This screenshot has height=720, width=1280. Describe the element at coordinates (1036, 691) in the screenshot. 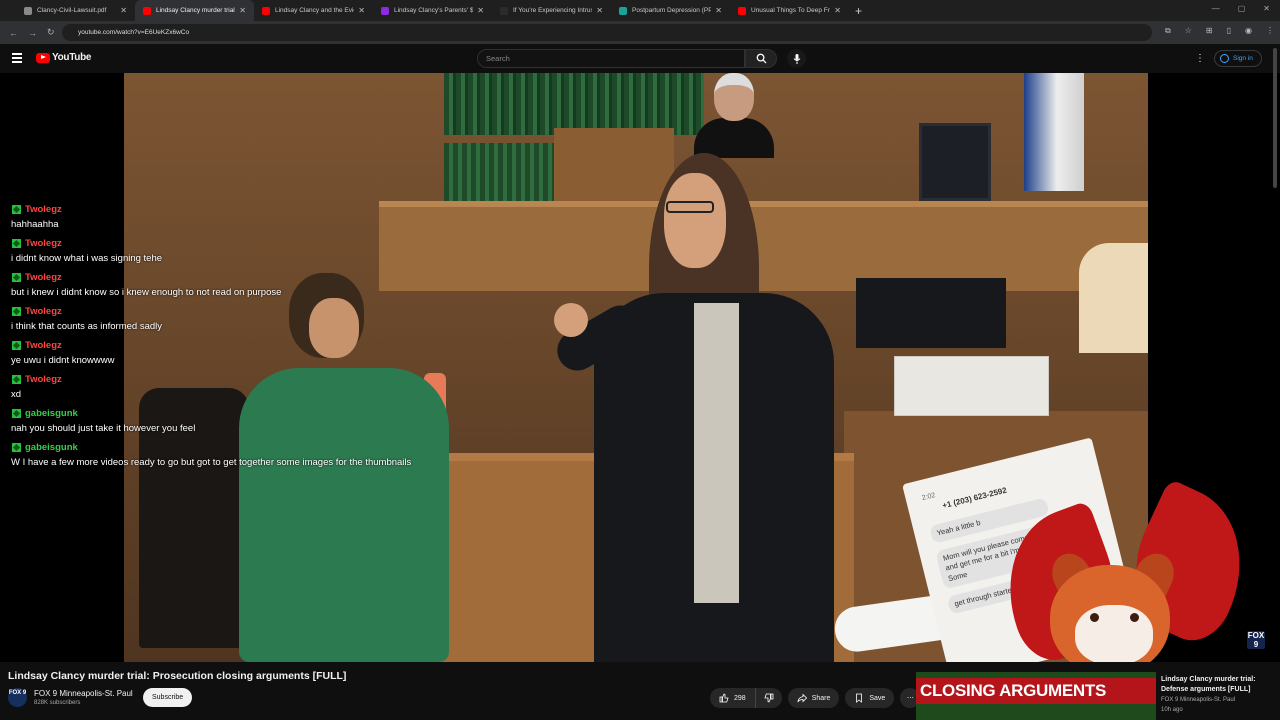

I see `thumbnail-banner: CLOSING ARGUMENTS` at that location.